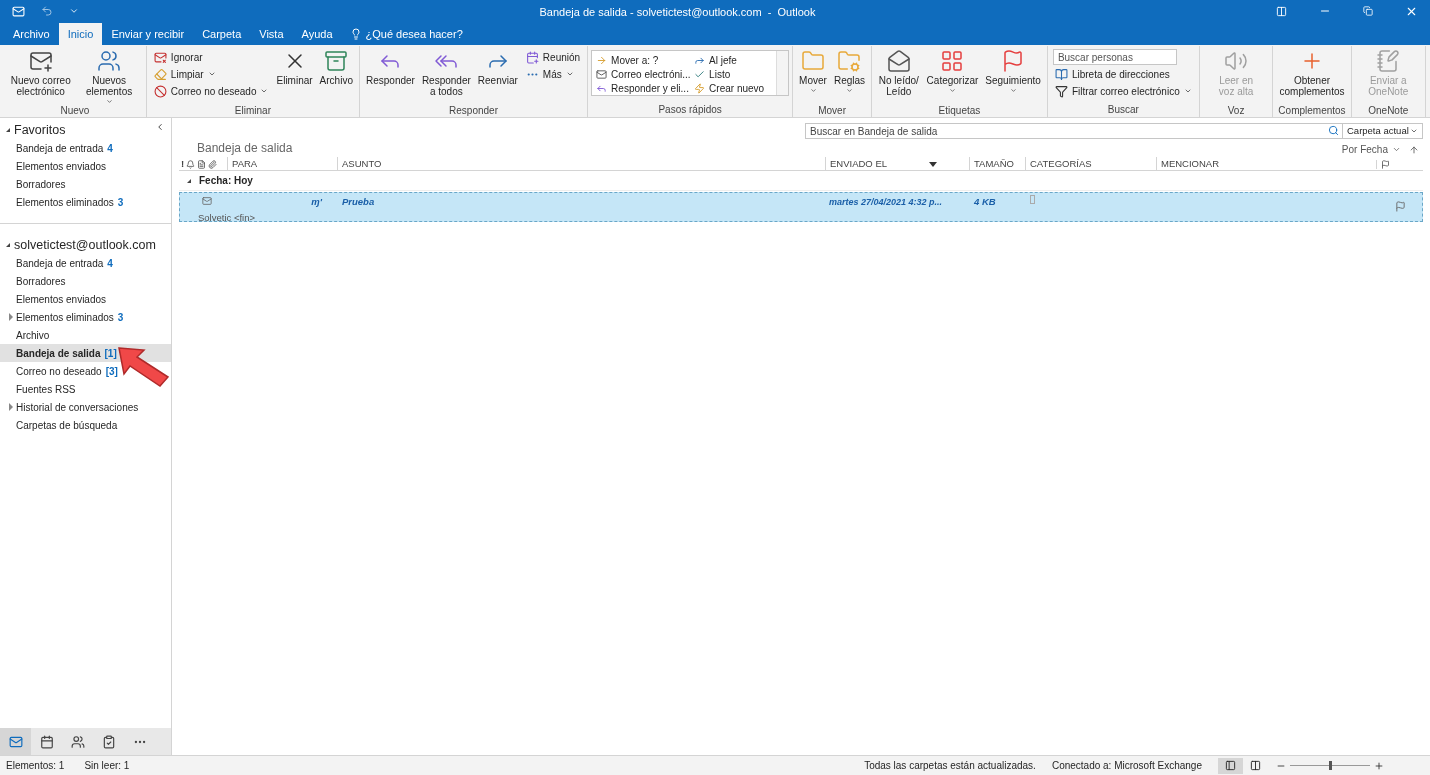 This screenshot has width=1430, height=775. What do you see at coordinates (1266, 164) in the screenshot?
I see `column-header: MENCIONAR` at bounding box center [1266, 164].